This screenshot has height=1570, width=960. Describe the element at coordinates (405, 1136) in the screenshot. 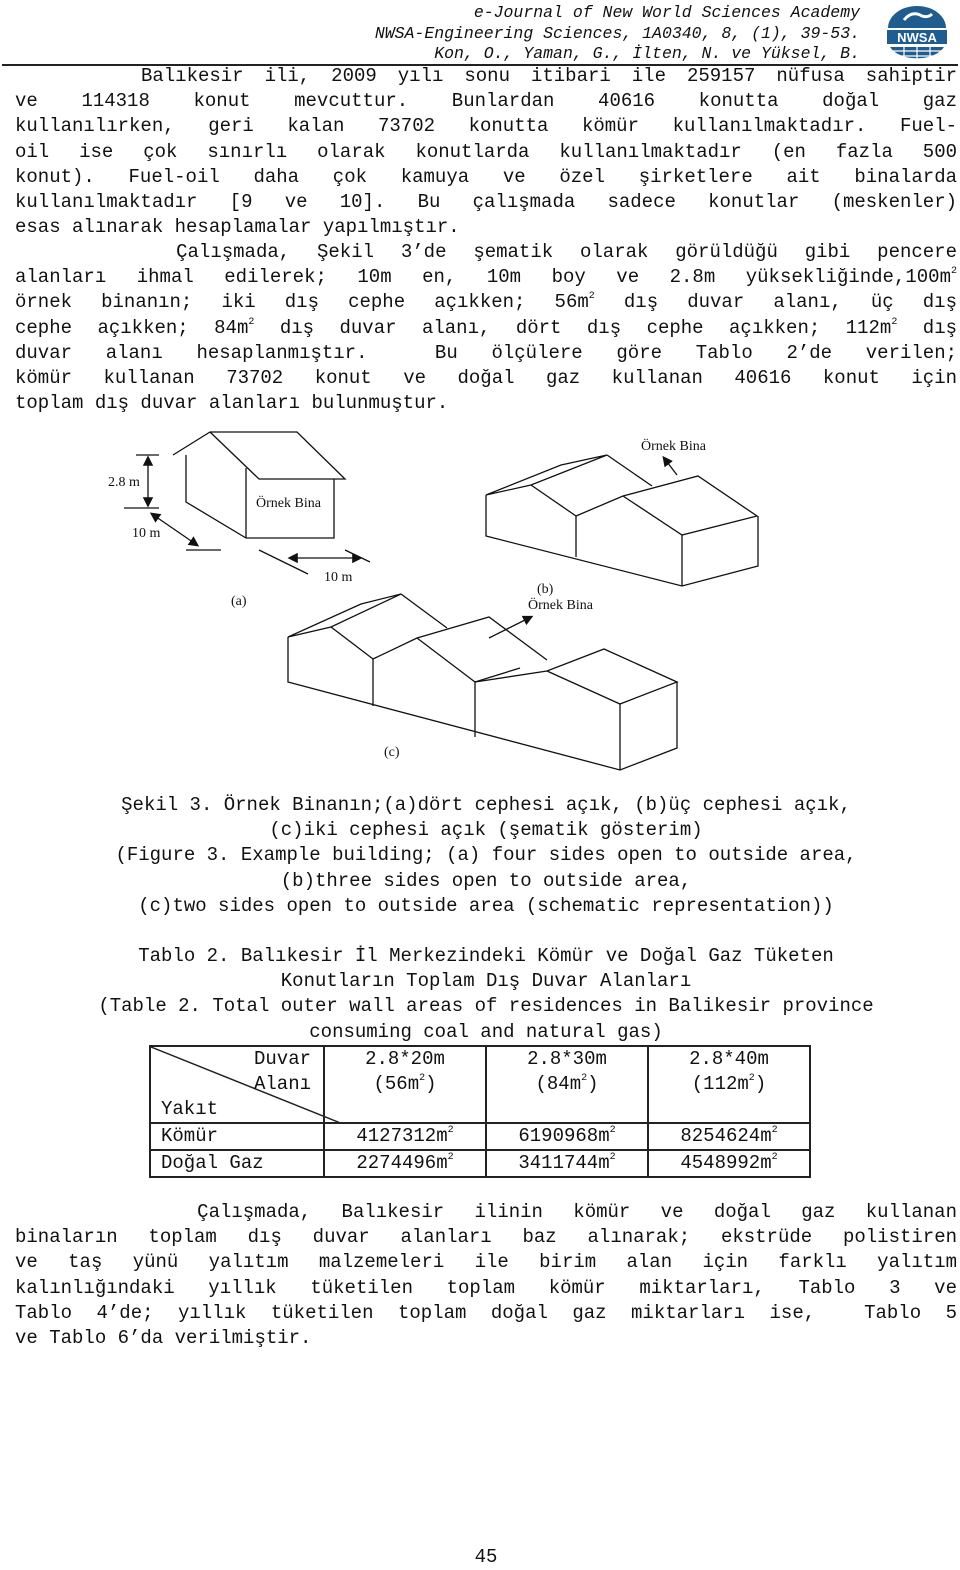

I see `table-cell: 4127312m2` at that location.